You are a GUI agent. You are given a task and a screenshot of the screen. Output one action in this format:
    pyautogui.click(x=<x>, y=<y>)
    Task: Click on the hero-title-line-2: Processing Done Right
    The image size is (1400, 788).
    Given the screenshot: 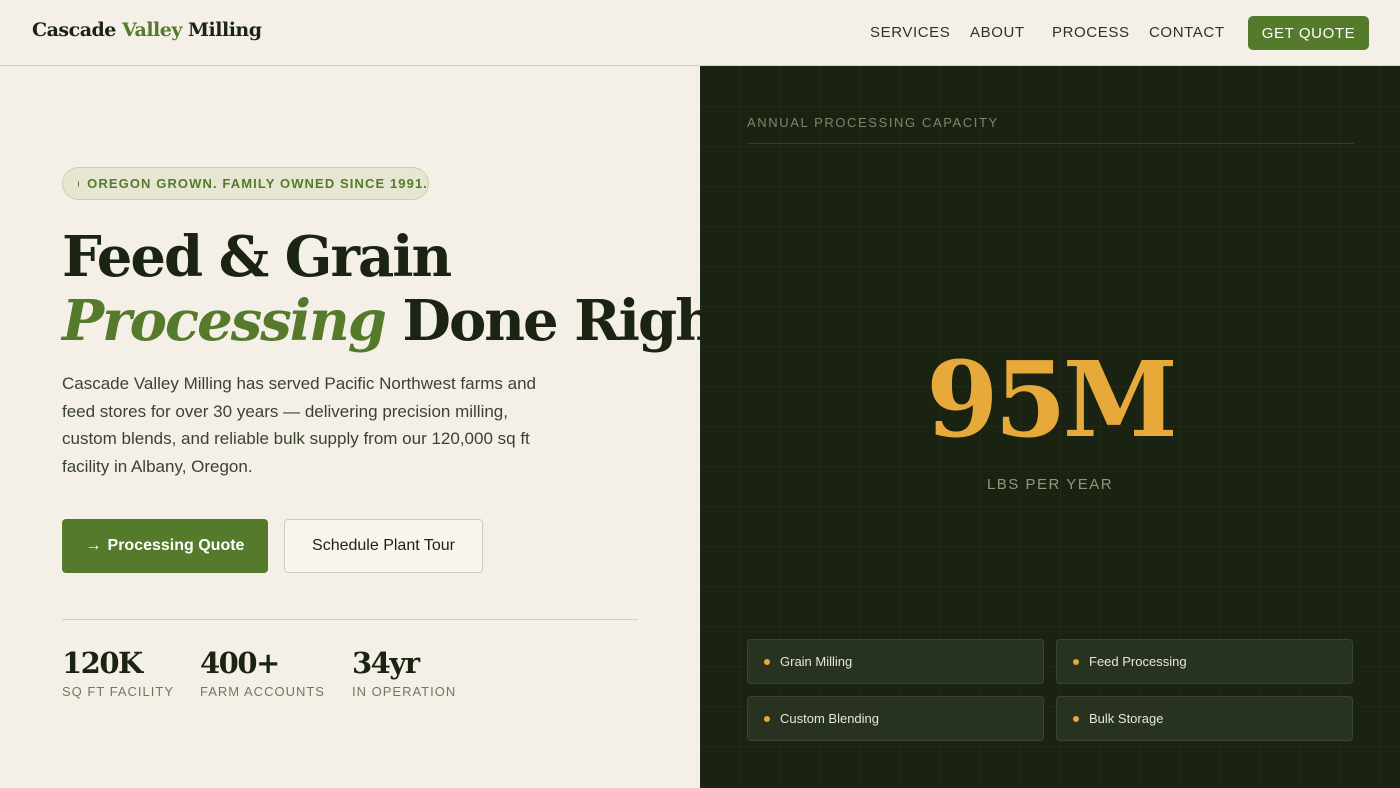 What is the action you would take?
    pyautogui.click(x=401, y=321)
    